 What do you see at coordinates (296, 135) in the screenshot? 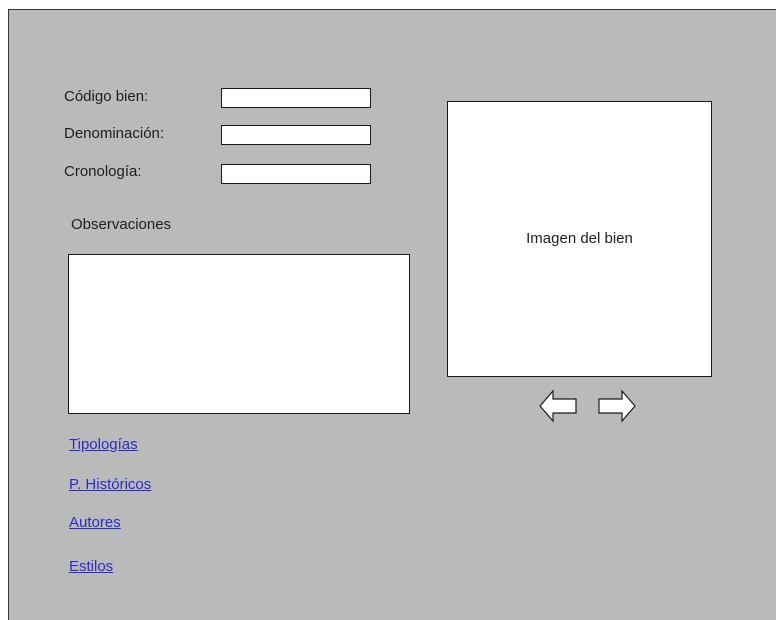
I see `denominacion-field` at bounding box center [296, 135].